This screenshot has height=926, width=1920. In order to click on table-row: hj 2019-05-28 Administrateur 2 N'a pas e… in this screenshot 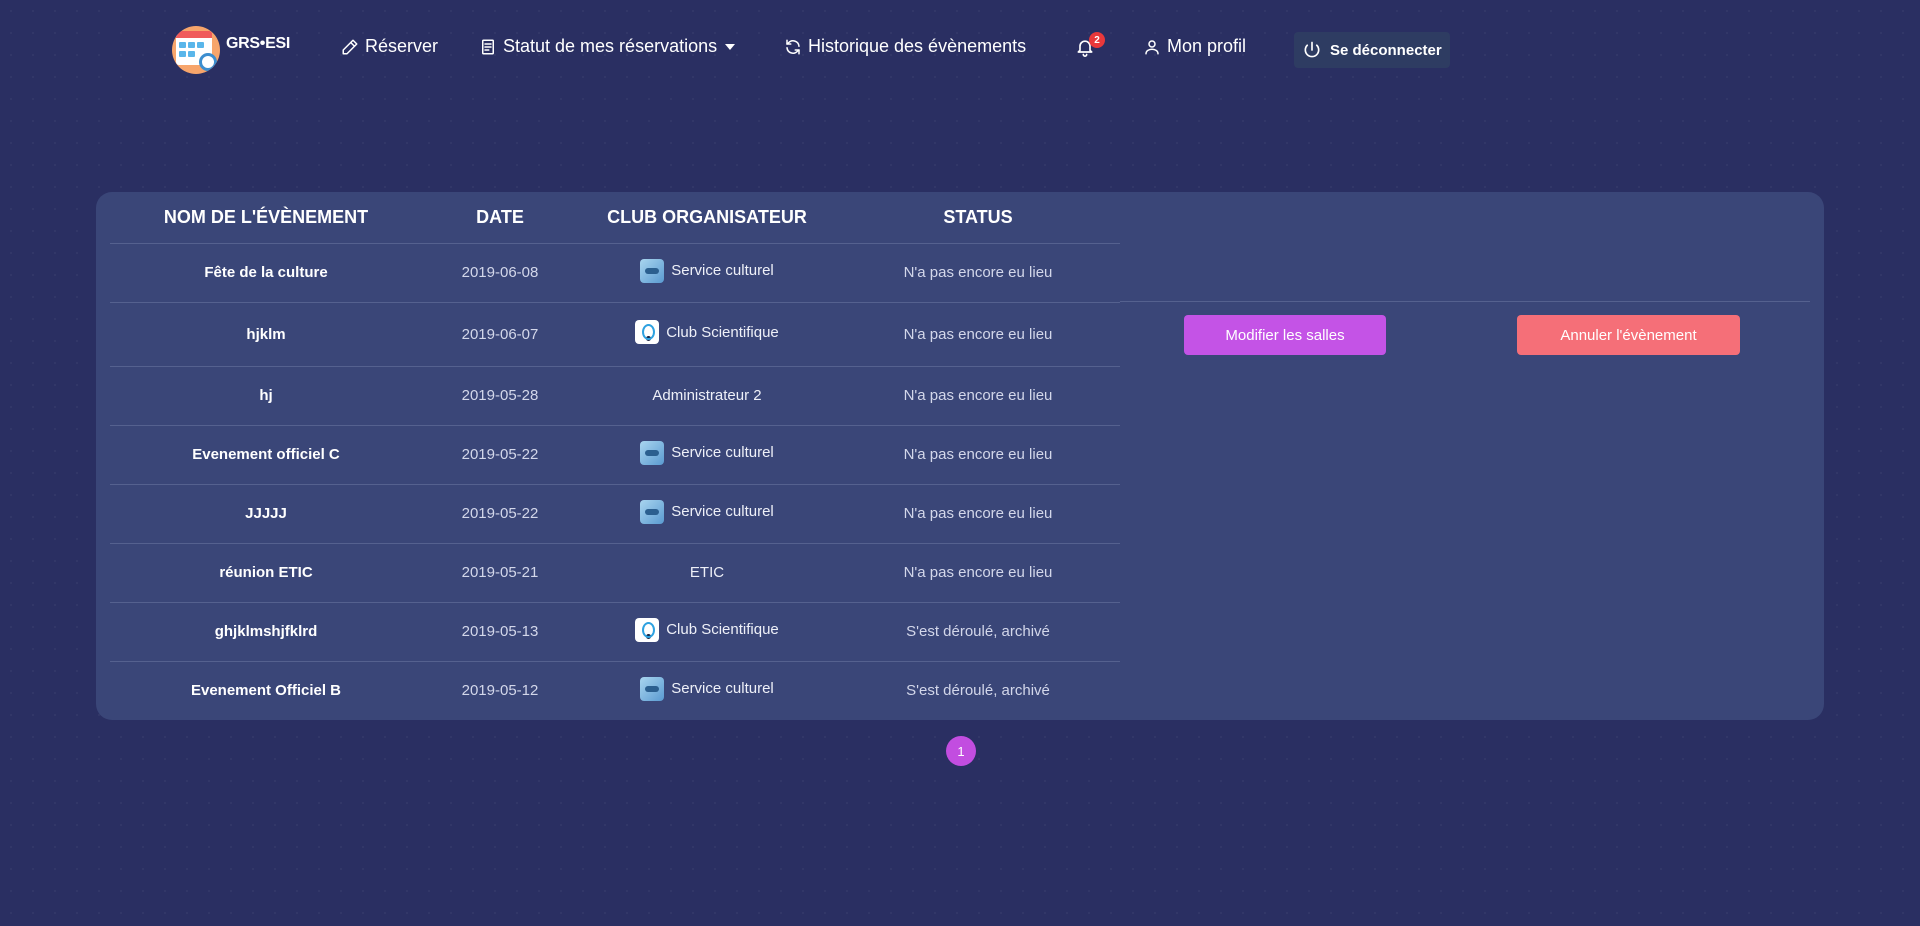, I will do `click(615, 396)`.